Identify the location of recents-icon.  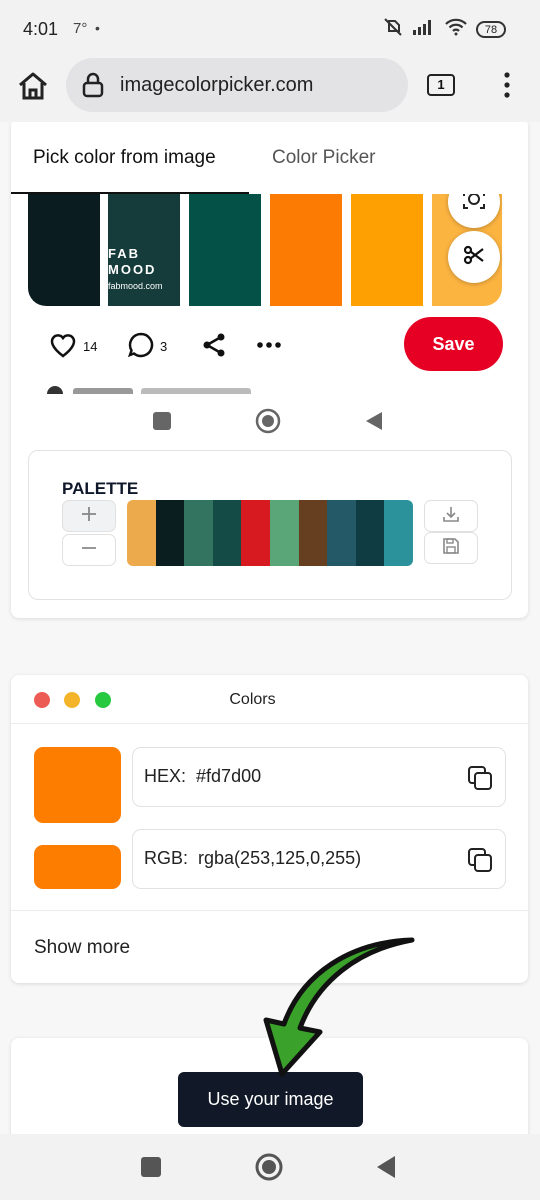
(162, 423).